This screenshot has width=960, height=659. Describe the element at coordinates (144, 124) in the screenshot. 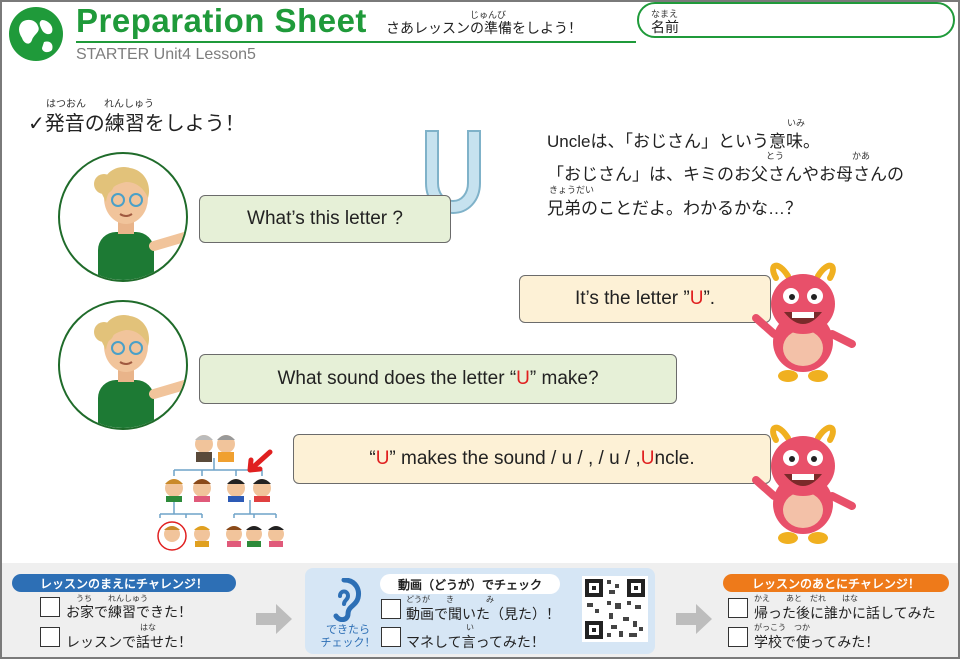

I see `practice-heading-text: 発音の練習をしよう！` at that location.